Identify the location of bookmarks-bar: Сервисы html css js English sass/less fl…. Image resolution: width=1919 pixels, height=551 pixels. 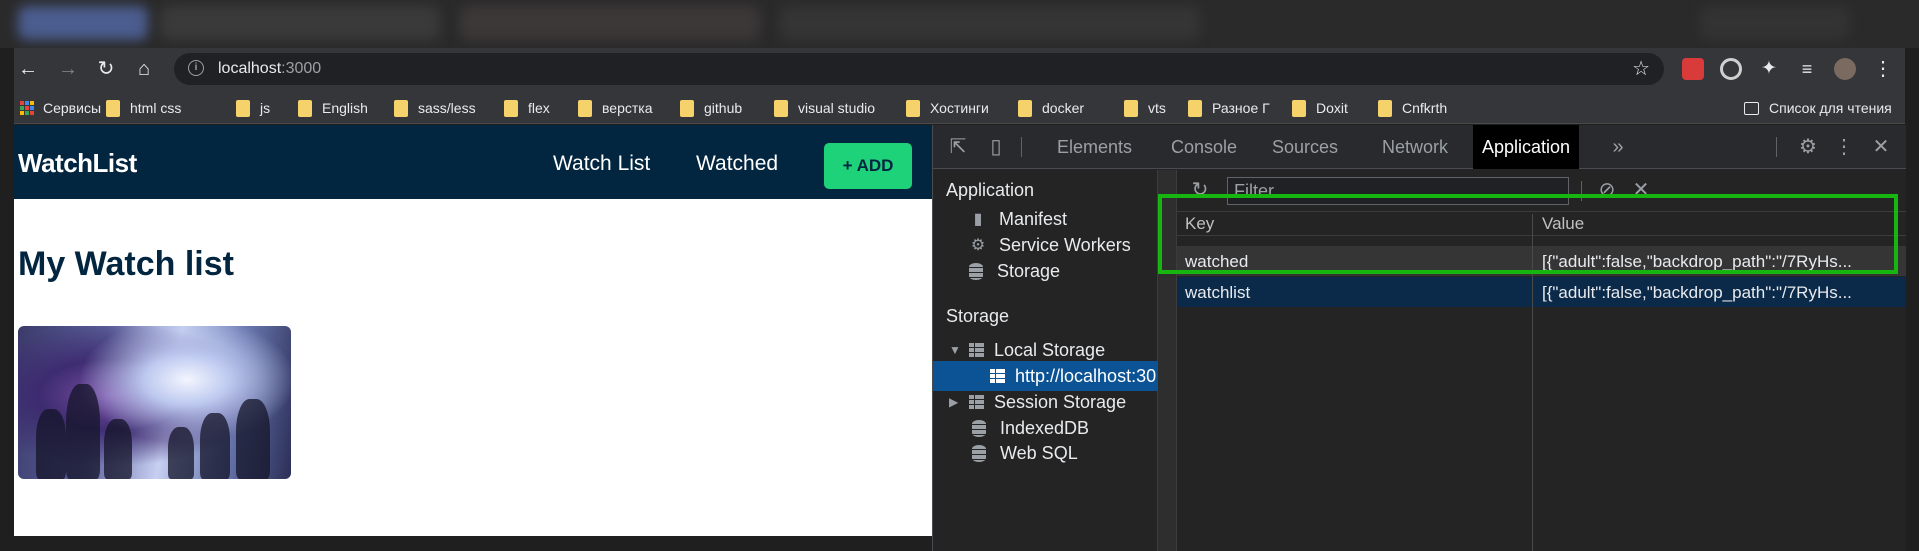
(959, 107).